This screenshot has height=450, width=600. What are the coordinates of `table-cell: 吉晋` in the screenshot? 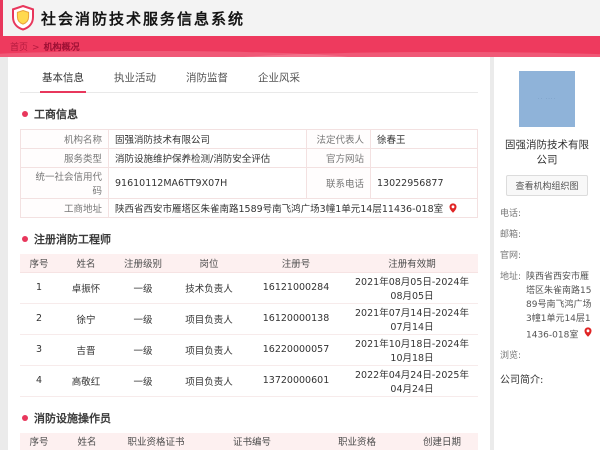 It's located at (86, 350).